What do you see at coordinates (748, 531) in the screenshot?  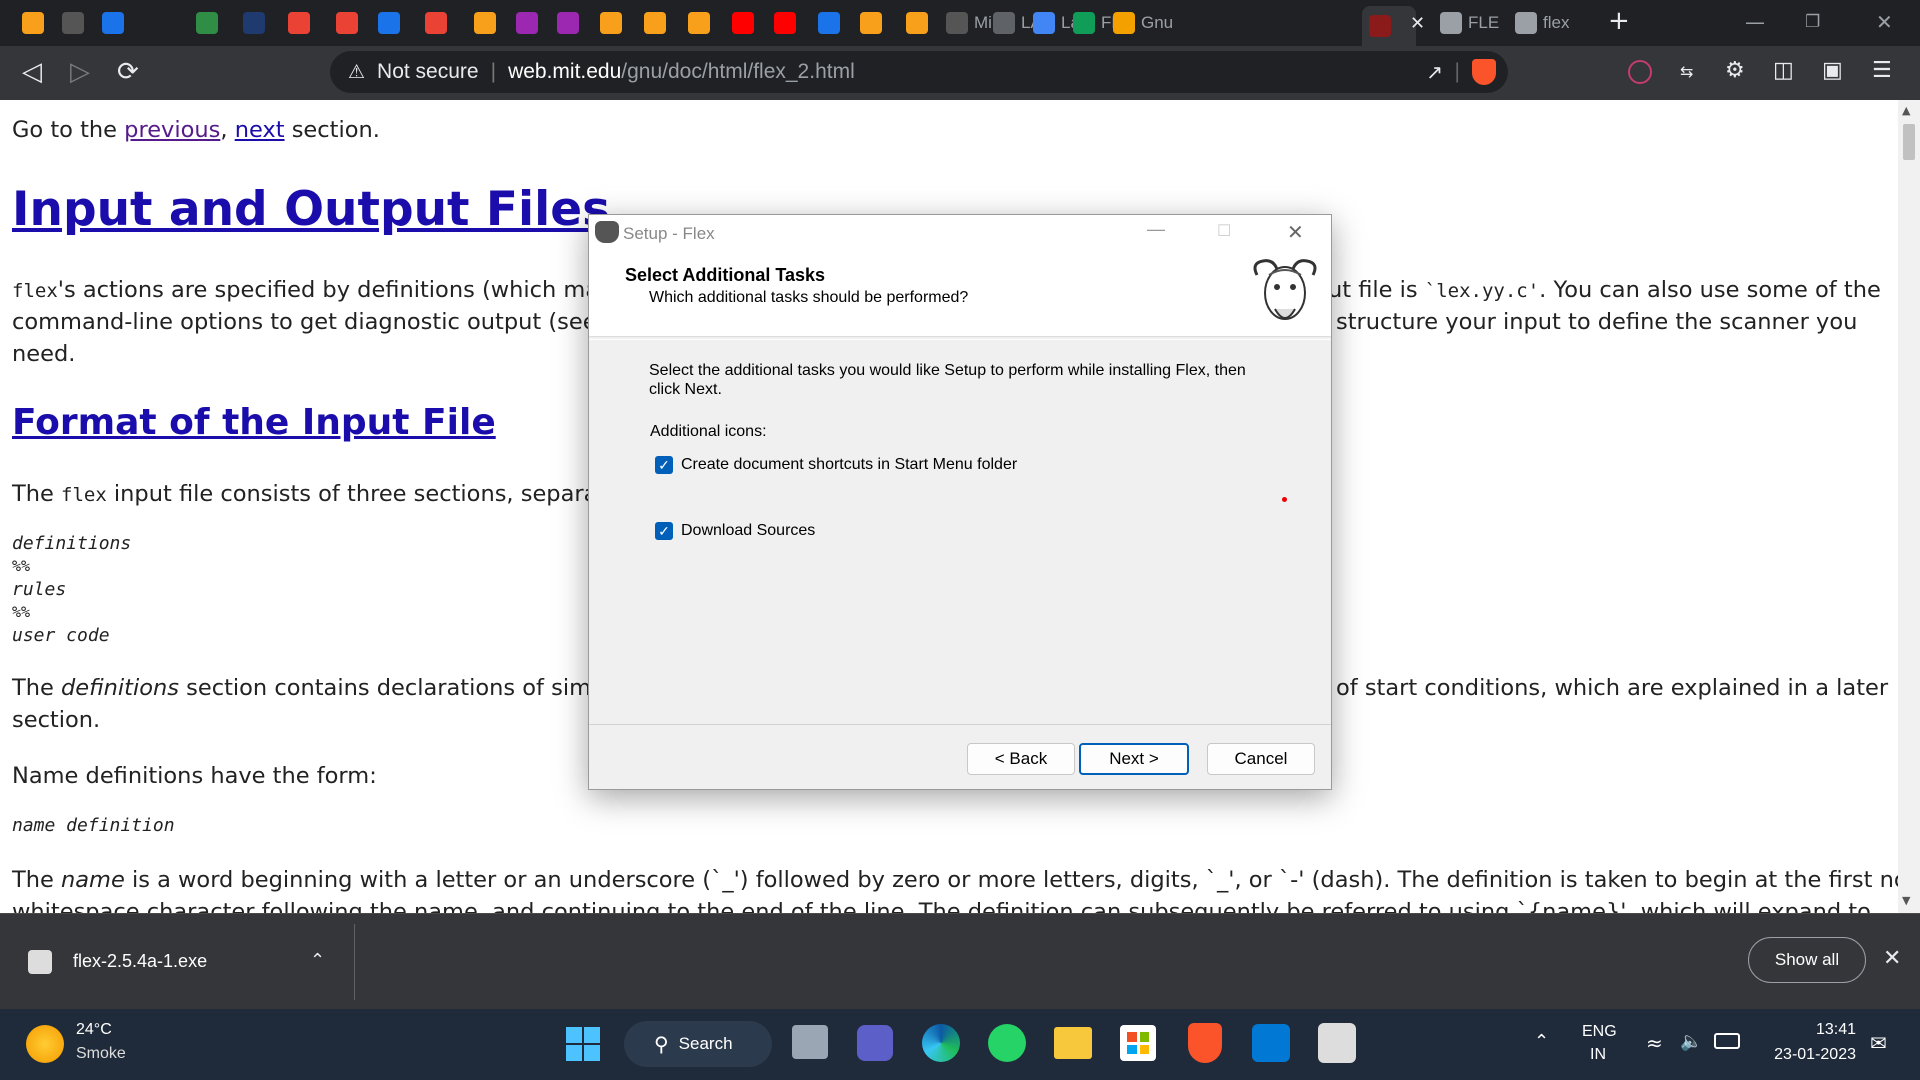 I see `task2-label: Download Sources` at bounding box center [748, 531].